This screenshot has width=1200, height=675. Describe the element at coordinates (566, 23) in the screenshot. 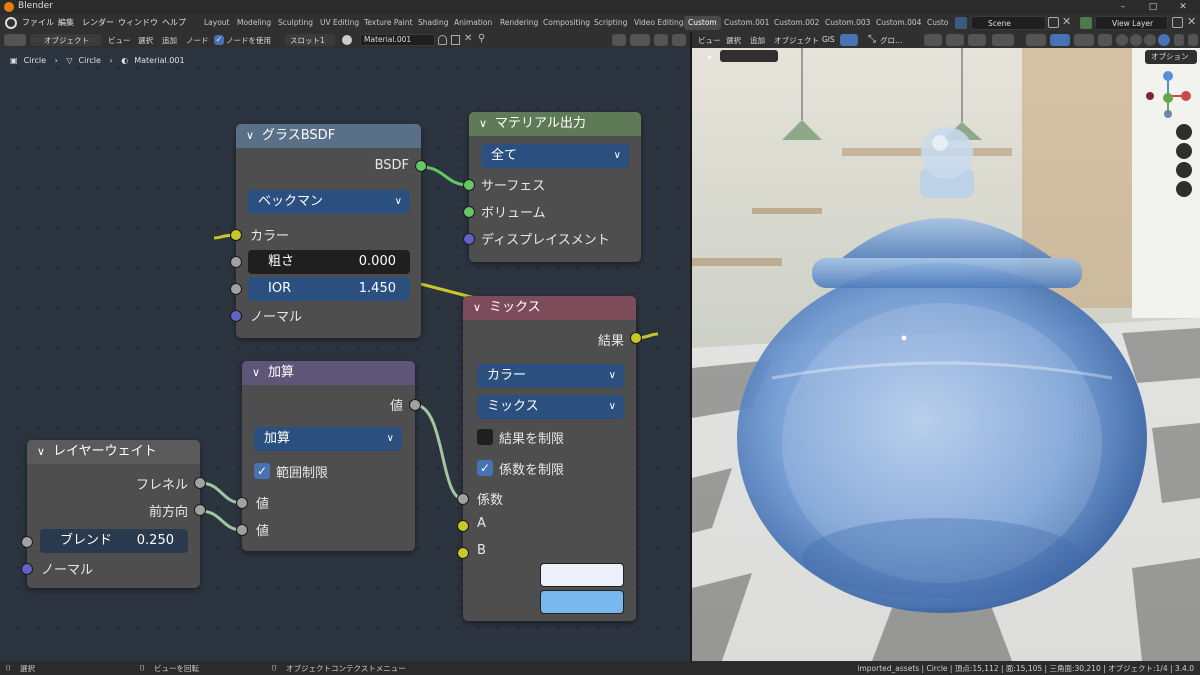

I see `tab-compositing: Compositing` at that location.